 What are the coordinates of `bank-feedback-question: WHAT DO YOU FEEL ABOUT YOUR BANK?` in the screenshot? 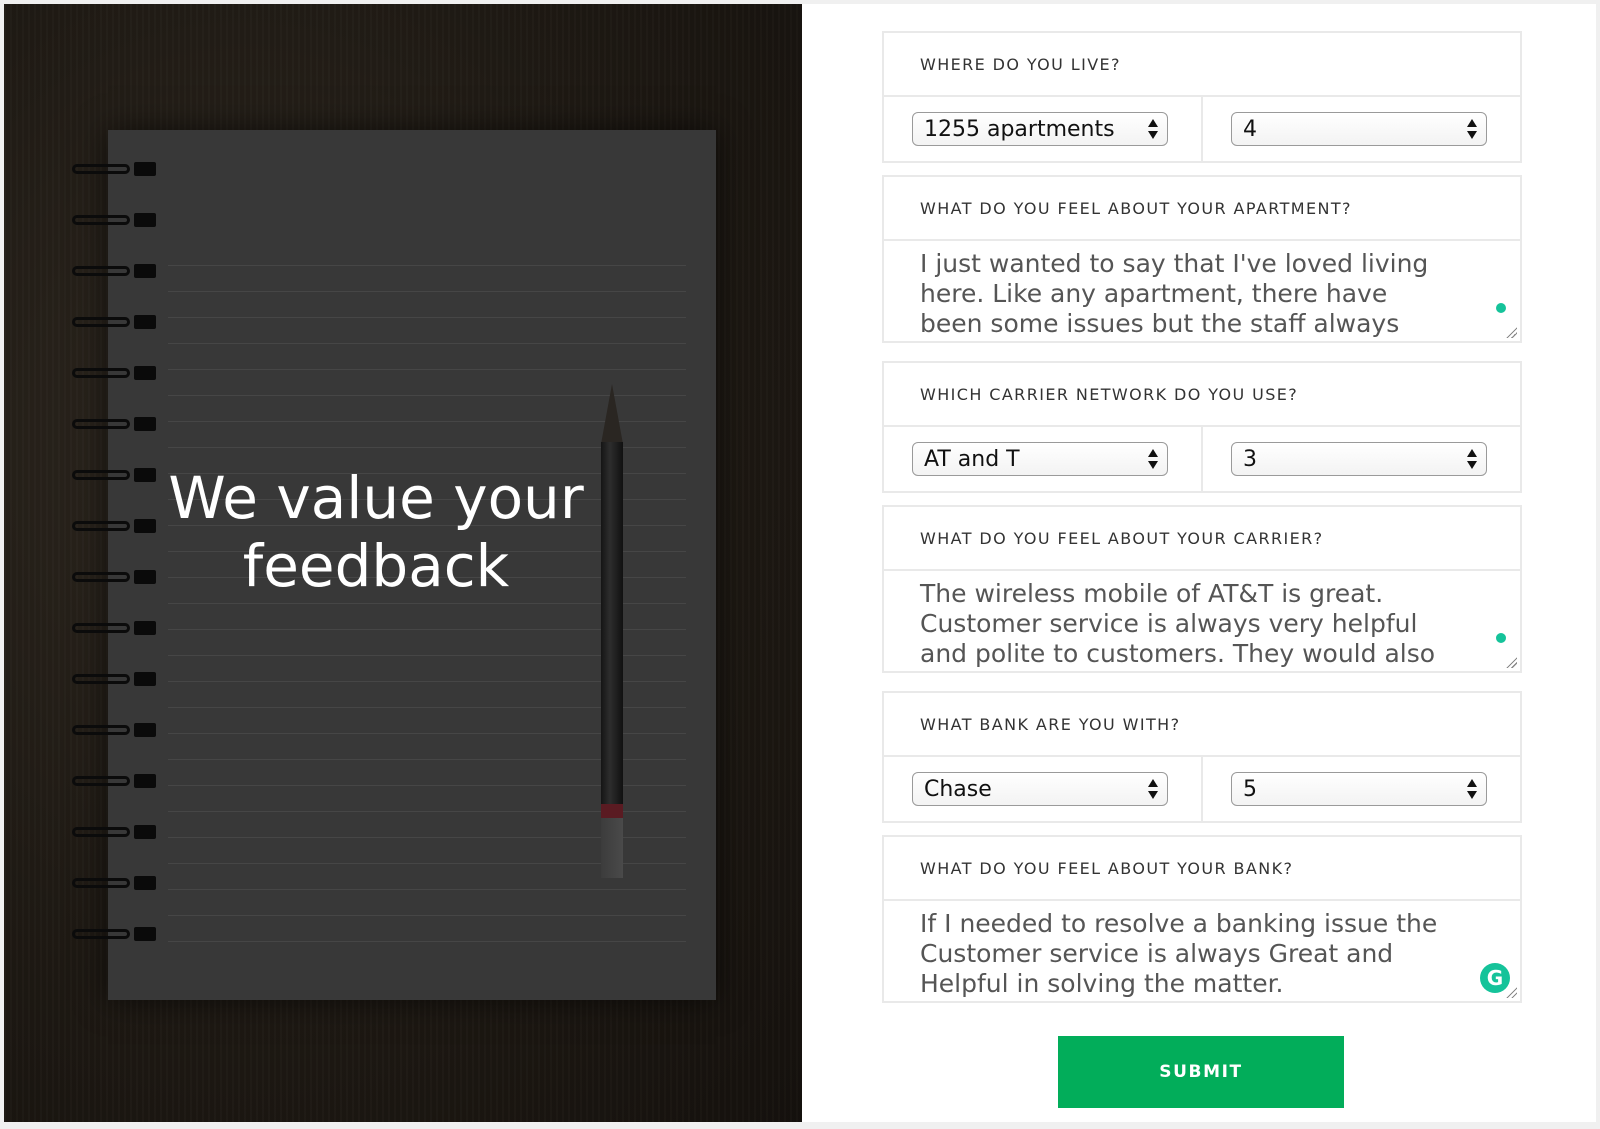 It's located at (1202, 869).